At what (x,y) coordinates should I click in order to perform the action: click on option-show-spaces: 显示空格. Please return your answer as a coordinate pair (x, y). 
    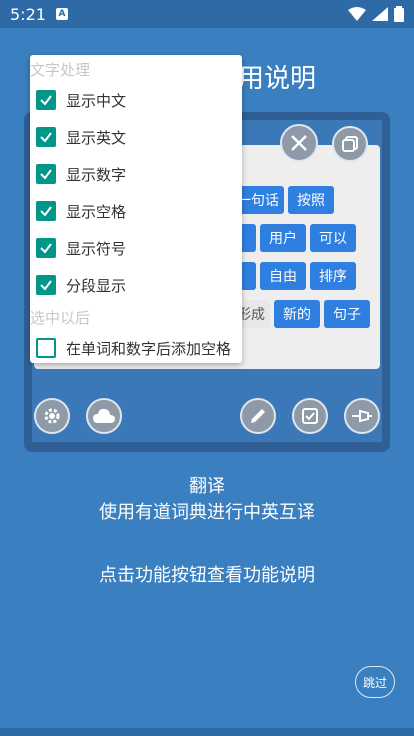
    Looking at the image, I should click on (81, 211).